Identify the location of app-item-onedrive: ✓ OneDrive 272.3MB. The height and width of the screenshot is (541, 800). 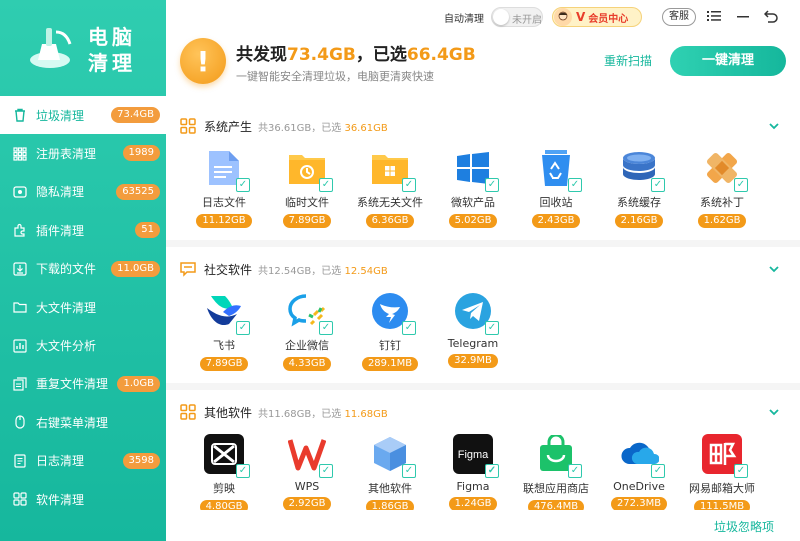
(639, 472).